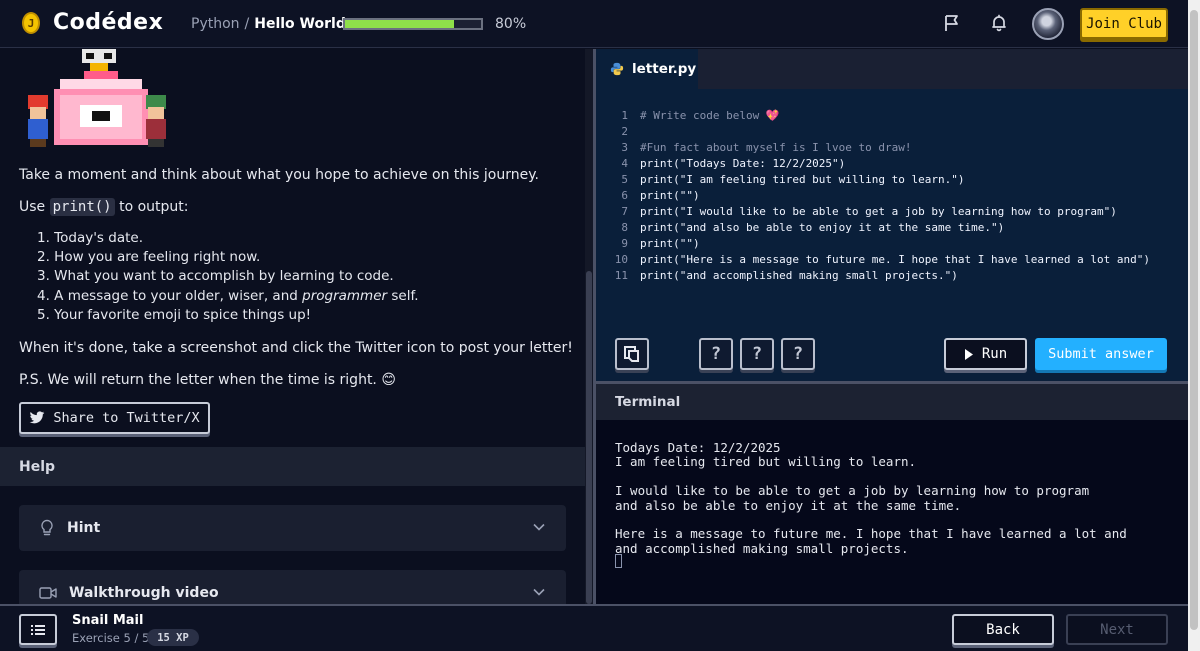 Image resolution: width=1200 pixels, height=651 pixels. Describe the element at coordinates (664, 69) in the screenshot. I see `tab-filename: letter.py` at that location.